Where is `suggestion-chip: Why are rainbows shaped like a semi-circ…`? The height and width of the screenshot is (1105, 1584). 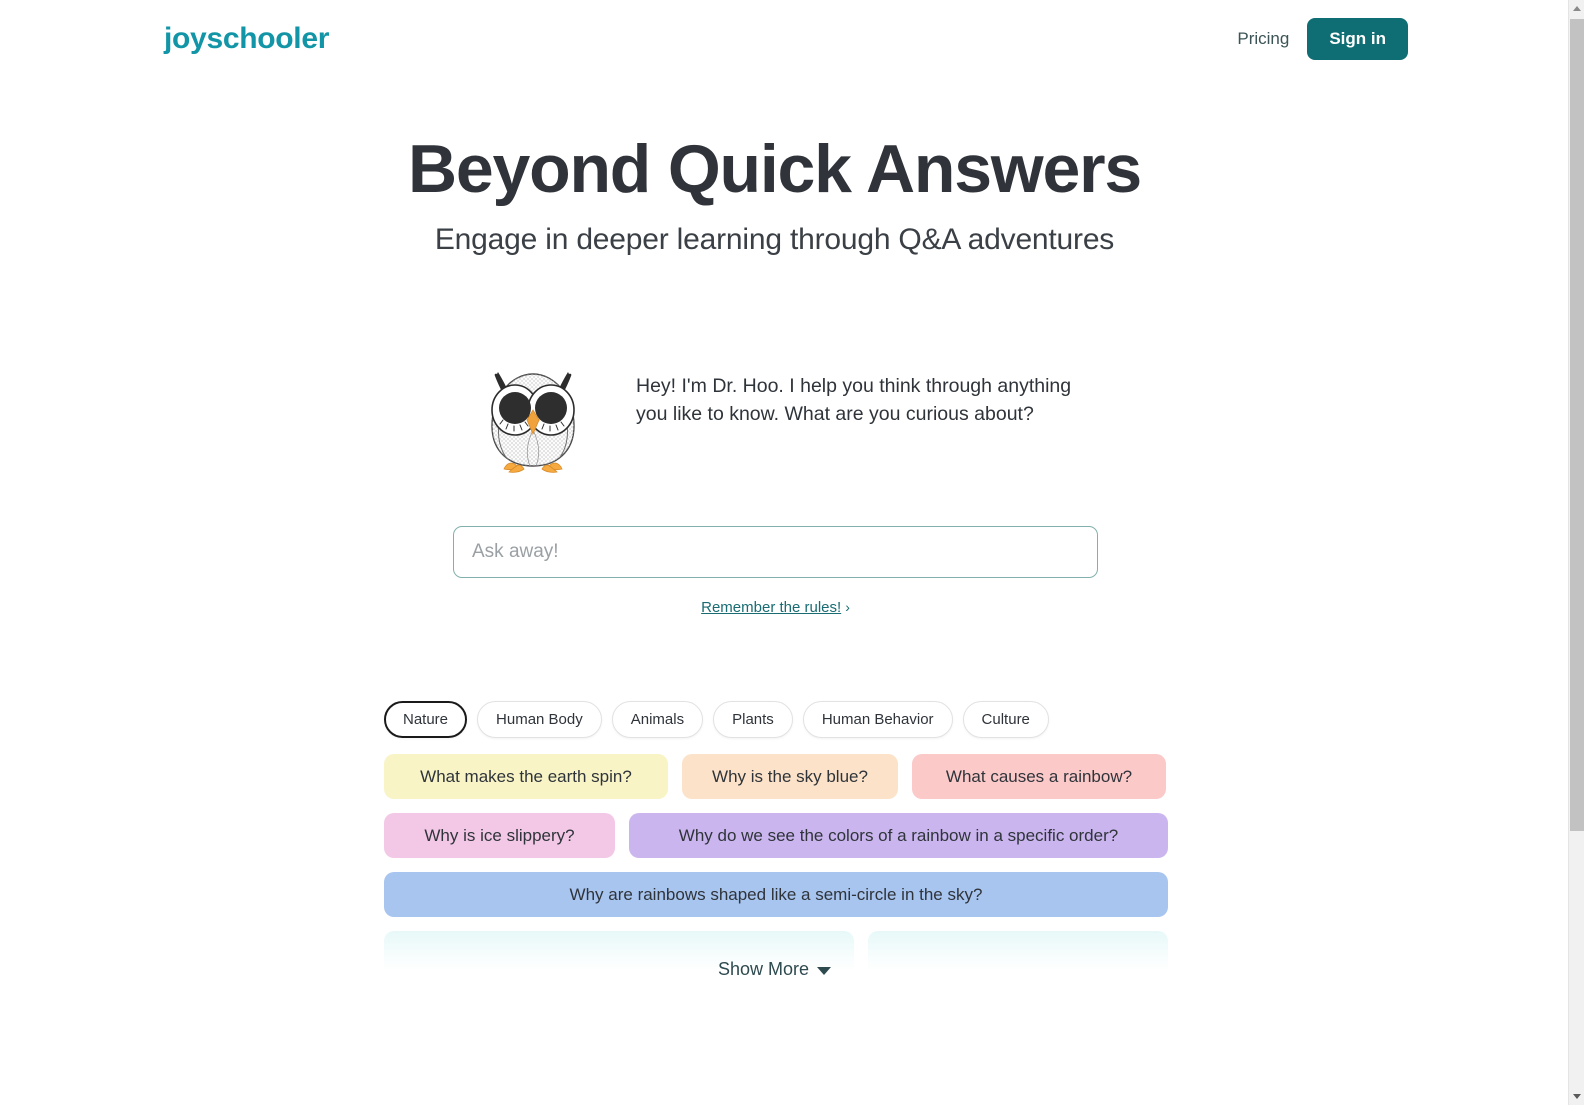
suggestion-chip: Why are rainbows shaped like a semi-circ… is located at coordinates (776, 894).